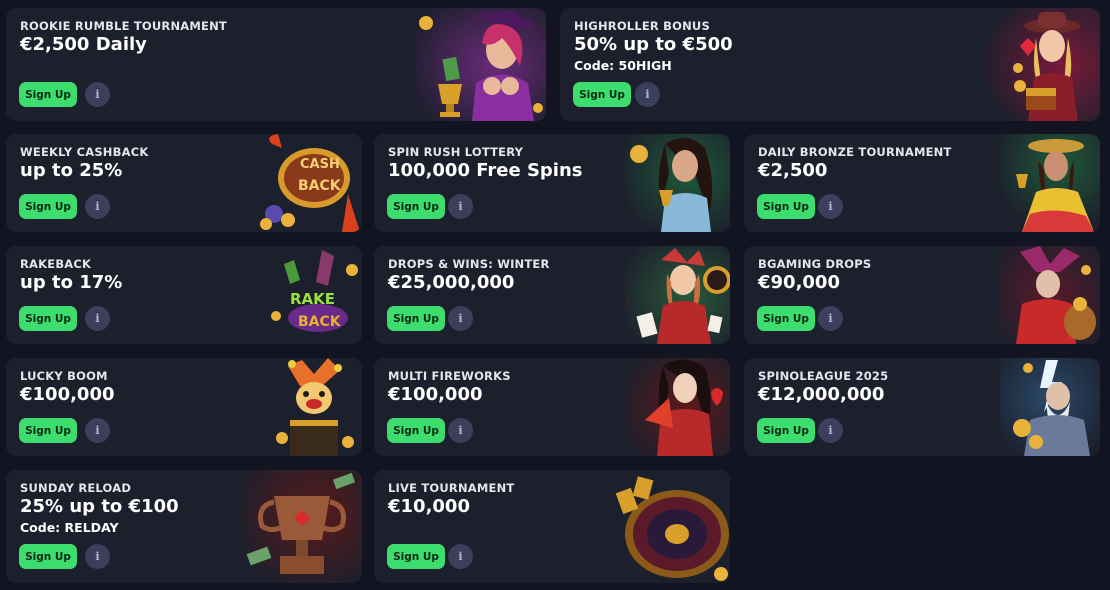 The width and height of the screenshot is (1110, 590). Describe the element at coordinates (64, 376) in the screenshot. I see `promo-title: LUCKY BOOM` at that location.